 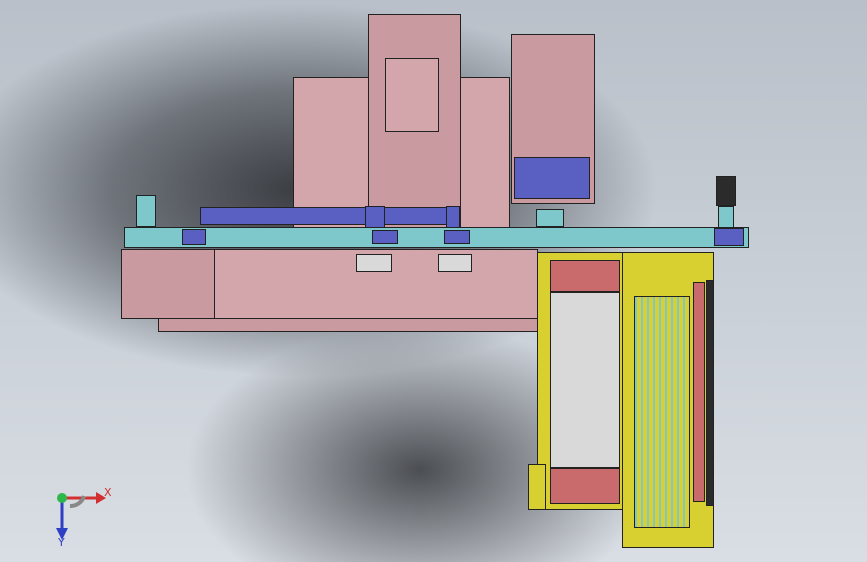 I want to click on coordinate-triad: X Y, so click(x=85, y=513).